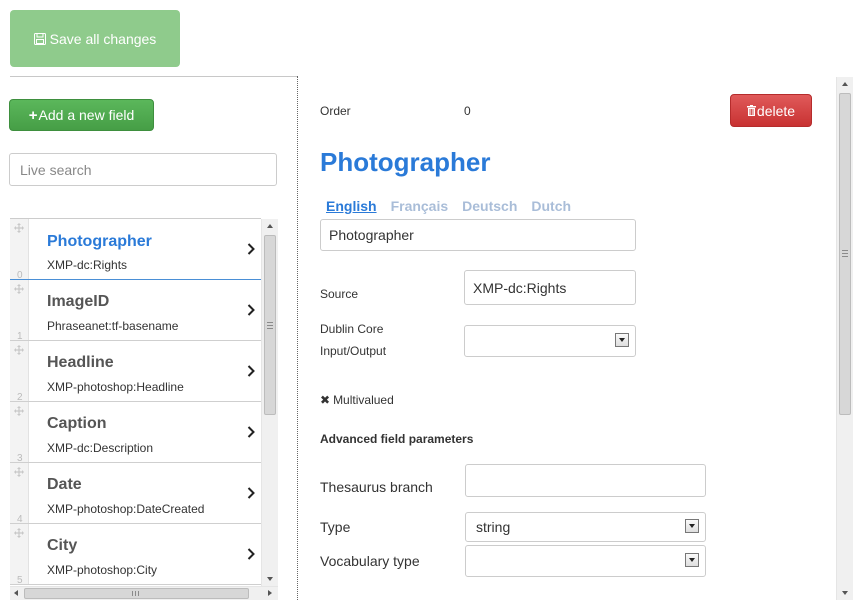  What do you see at coordinates (19, 494) in the screenshot?
I see `drag-handle: 4` at bounding box center [19, 494].